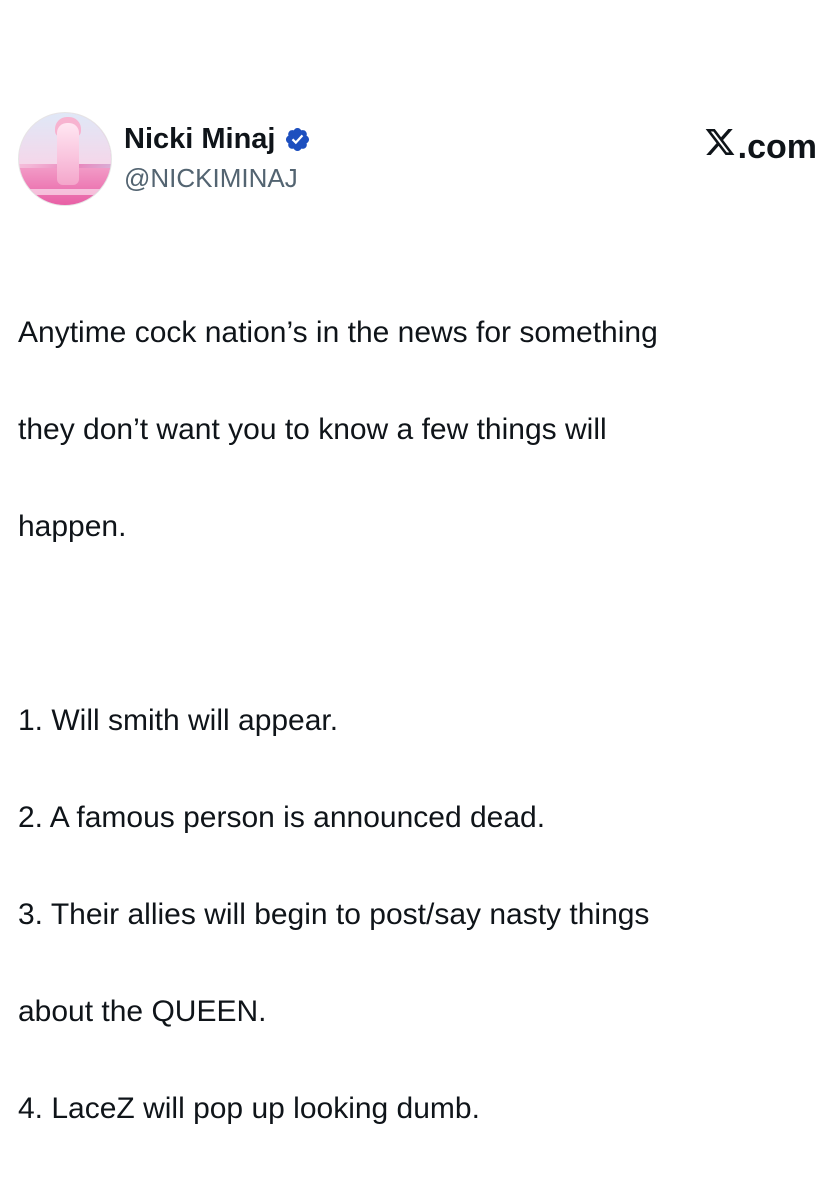  Describe the element at coordinates (178, 720) in the screenshot. I see `list-item: 1. Will smith will appear.` at that location.